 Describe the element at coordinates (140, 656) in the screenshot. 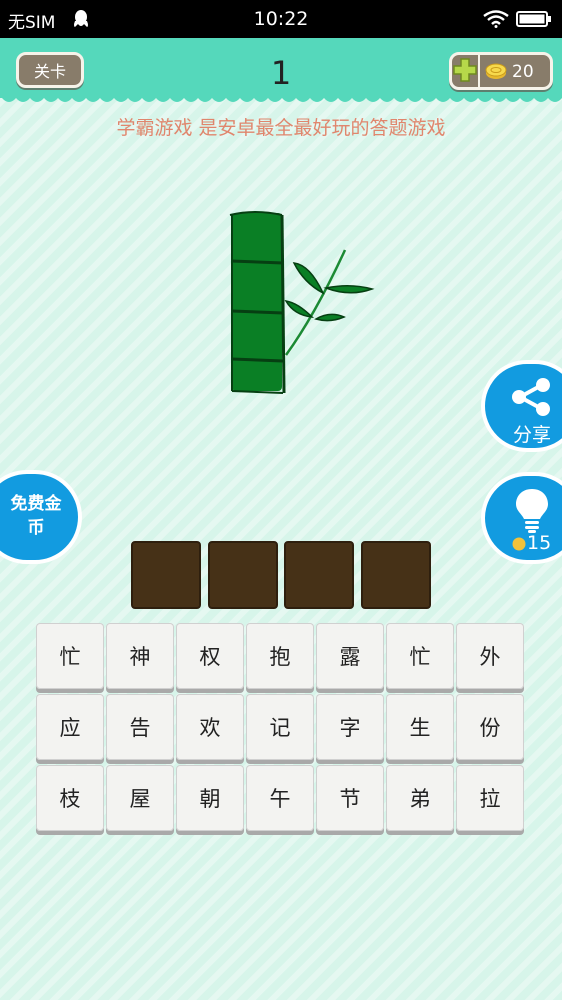

I see `char-key: 神` at that location.